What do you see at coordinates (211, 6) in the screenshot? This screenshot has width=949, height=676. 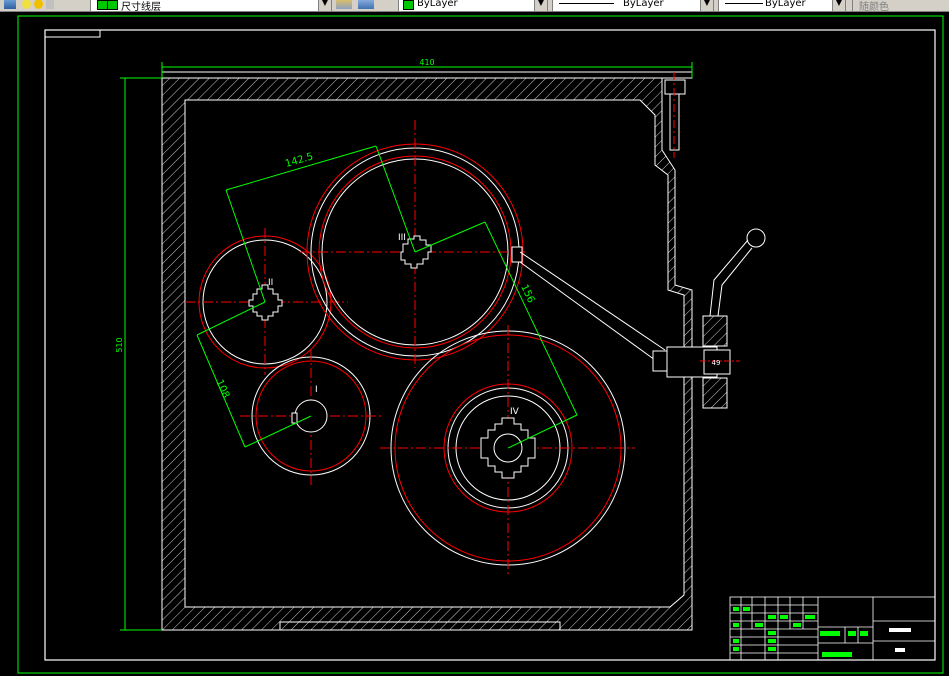 I see `layer-dropdown: 尺寸线层 ▼` at bounding box center [211, 6].